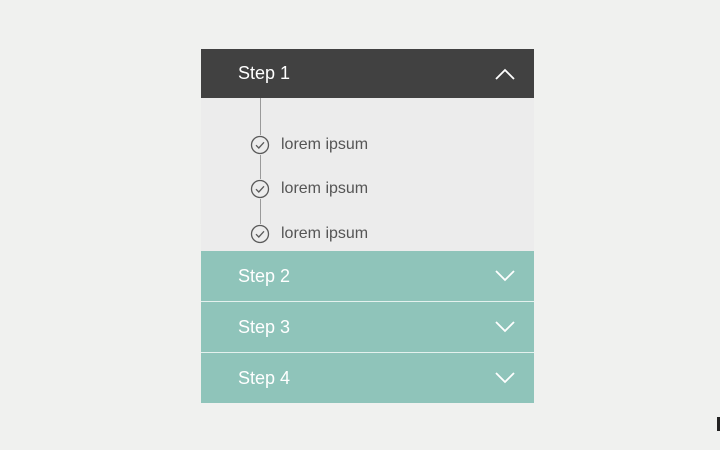  Describe the element at coordinates (367, 326) in the screenshot. I see `step-3-header: Step 3` at that location.